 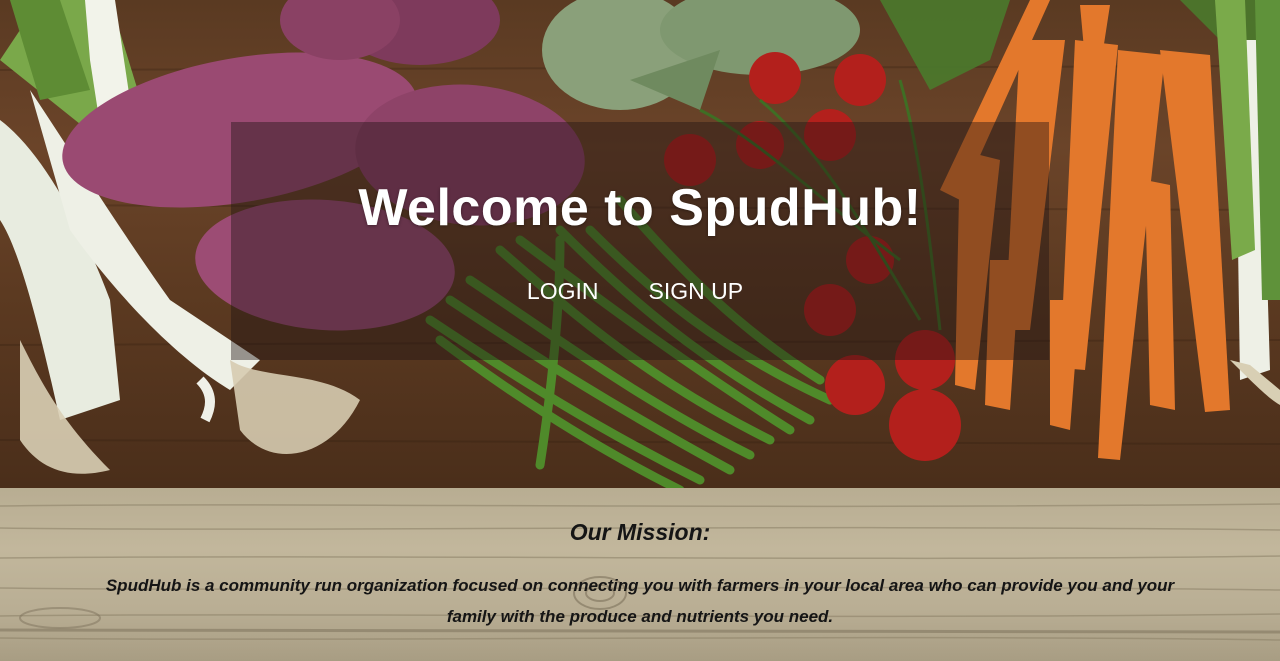 What do you see at coordinates (563, 291) in the screenshot?
I see `login-link: LOGIN` at bounding box center [563, 291].